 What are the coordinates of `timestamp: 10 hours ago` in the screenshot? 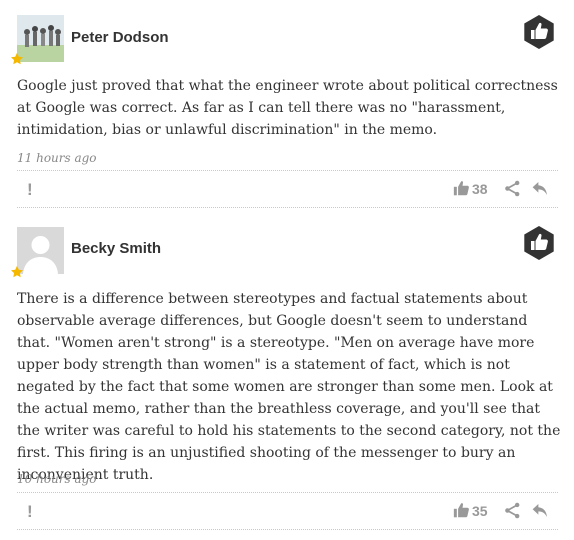 It's located at (57, 479).